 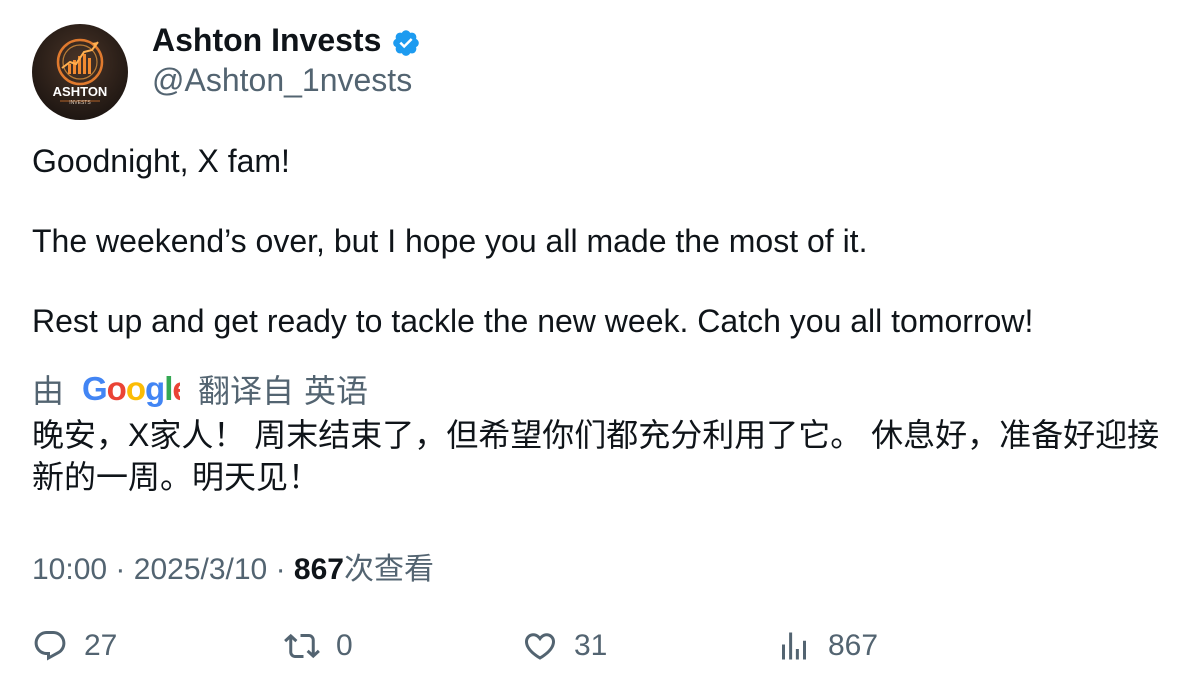 What do you see at coordinates (161, 161) in the screenshot?
I see `tweet-line: Goodnight, X fam!` at bounding box center [161, 161].